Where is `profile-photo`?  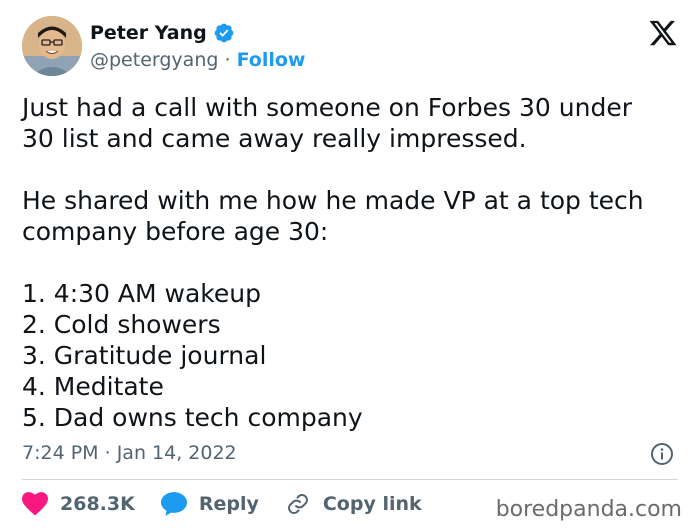 profile-photo is located at coordinates (52, 46).